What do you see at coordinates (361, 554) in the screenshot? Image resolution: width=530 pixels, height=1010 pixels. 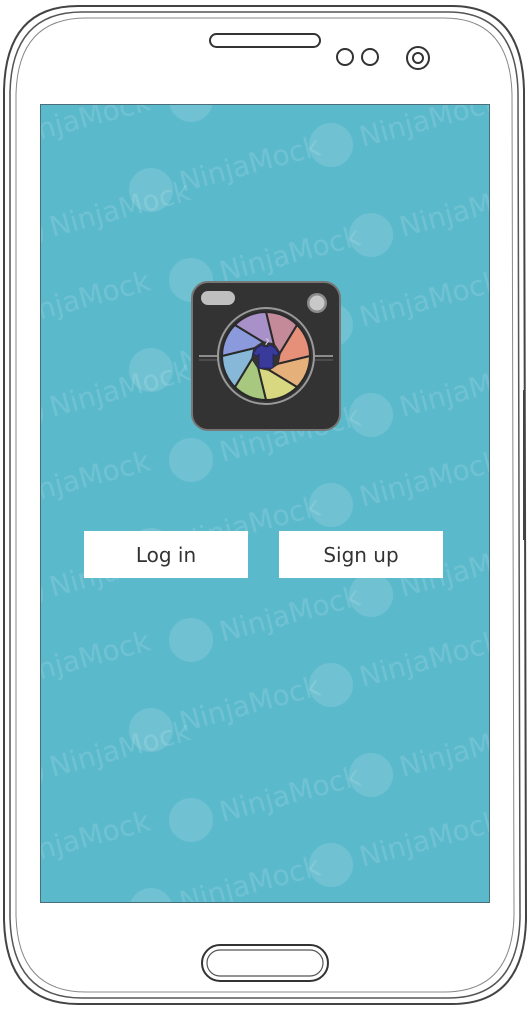 I see `signup-button: Sign up` at bounding box center [361, 554].